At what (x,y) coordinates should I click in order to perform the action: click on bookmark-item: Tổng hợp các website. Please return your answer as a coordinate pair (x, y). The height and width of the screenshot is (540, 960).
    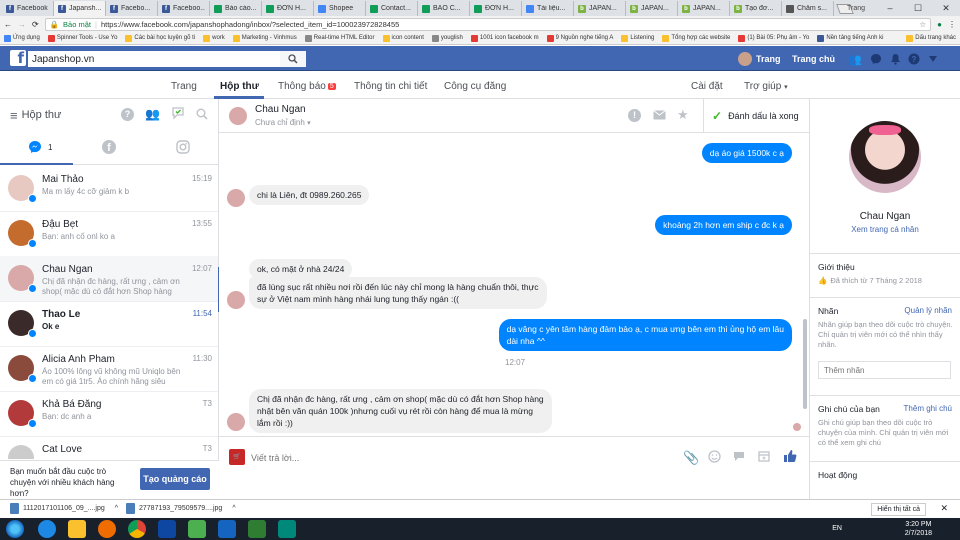
    Looking at the image, I should click on (696, 38).